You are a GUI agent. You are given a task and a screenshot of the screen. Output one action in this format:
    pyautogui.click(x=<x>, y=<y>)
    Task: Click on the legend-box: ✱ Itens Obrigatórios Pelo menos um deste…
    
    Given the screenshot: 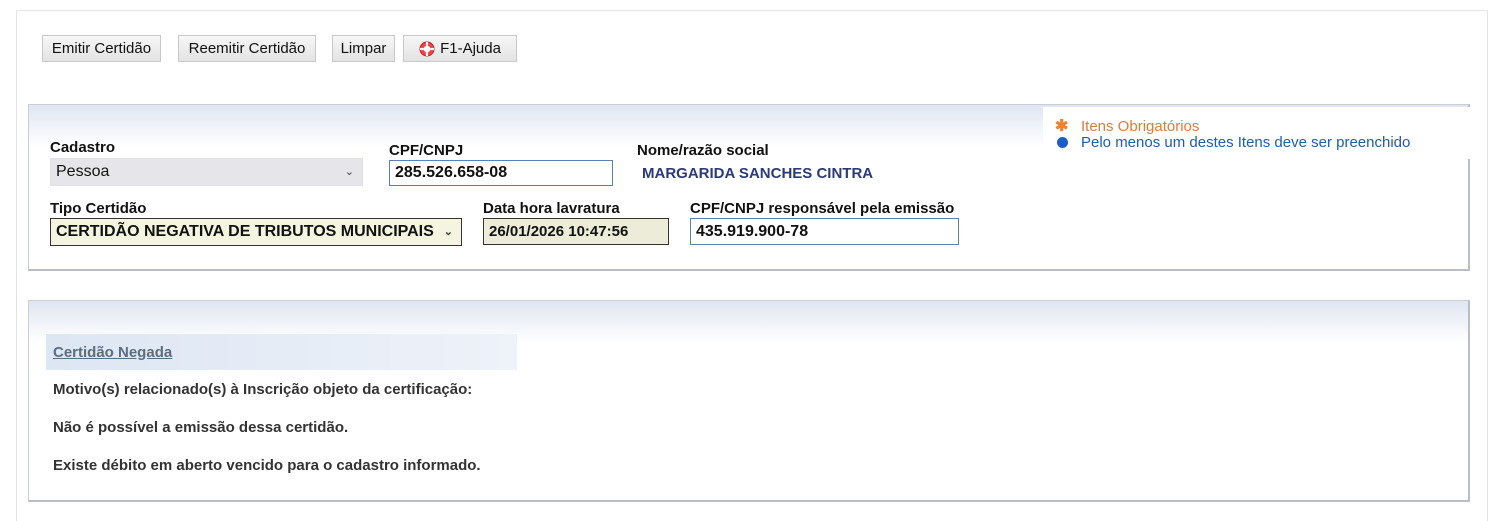 What is the action you would take?
    pyautogui.click(x=1256, y=133)
    